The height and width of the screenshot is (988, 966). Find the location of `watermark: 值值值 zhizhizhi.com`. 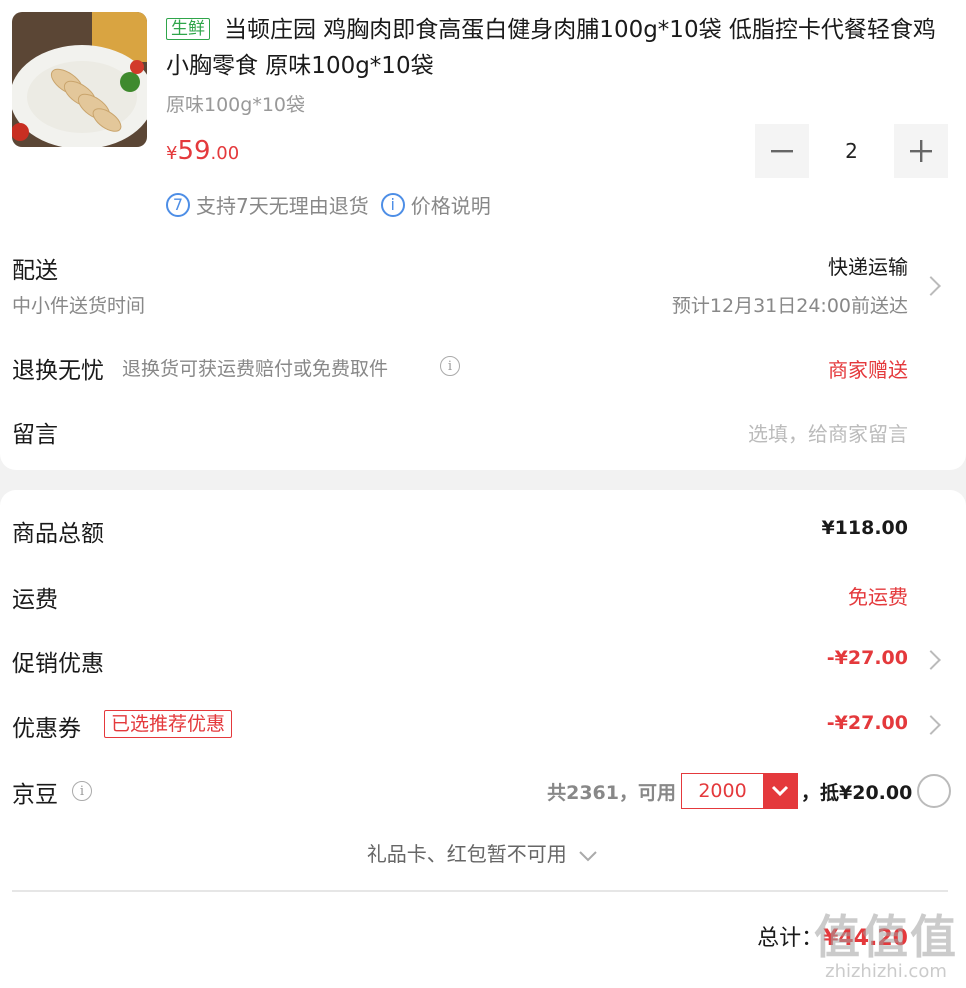

watermark: 值值值 zhizhizhi.com is located at coordinates (886, 947).